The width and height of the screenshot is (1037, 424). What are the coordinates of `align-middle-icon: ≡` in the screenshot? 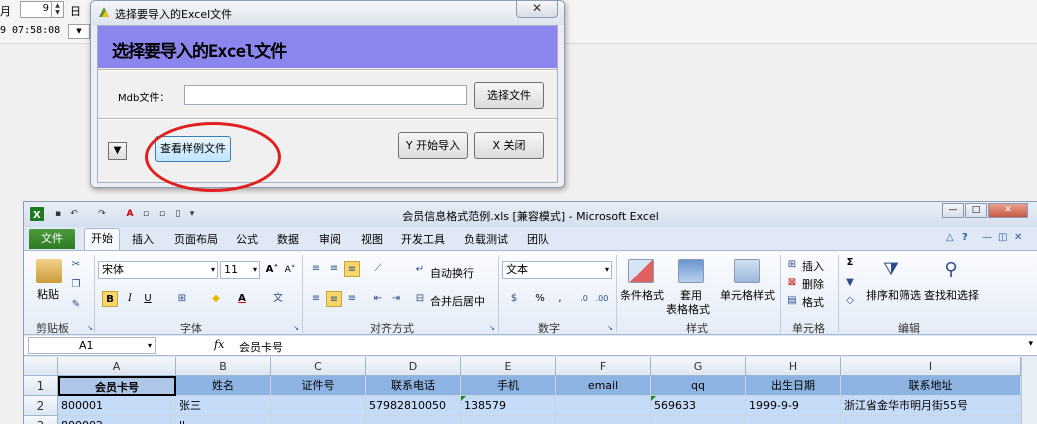 It's located at (334, 269).